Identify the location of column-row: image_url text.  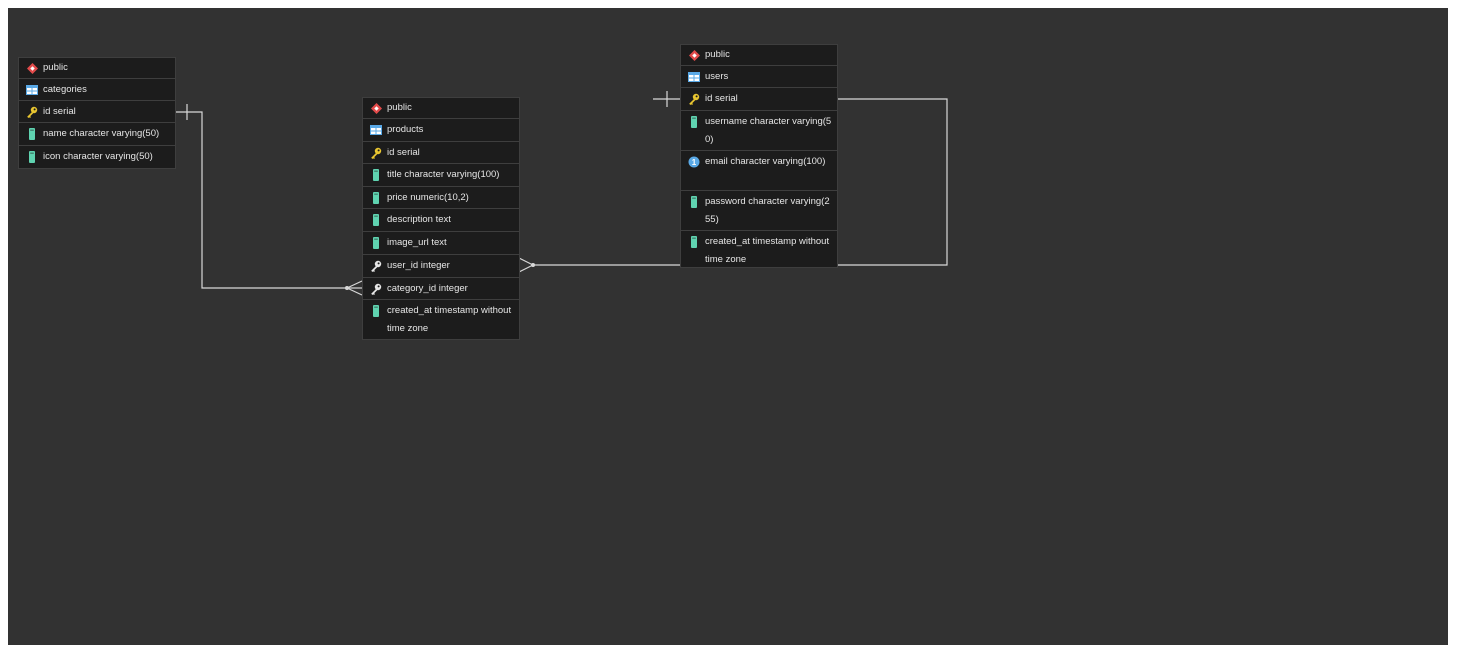
(441, 243).